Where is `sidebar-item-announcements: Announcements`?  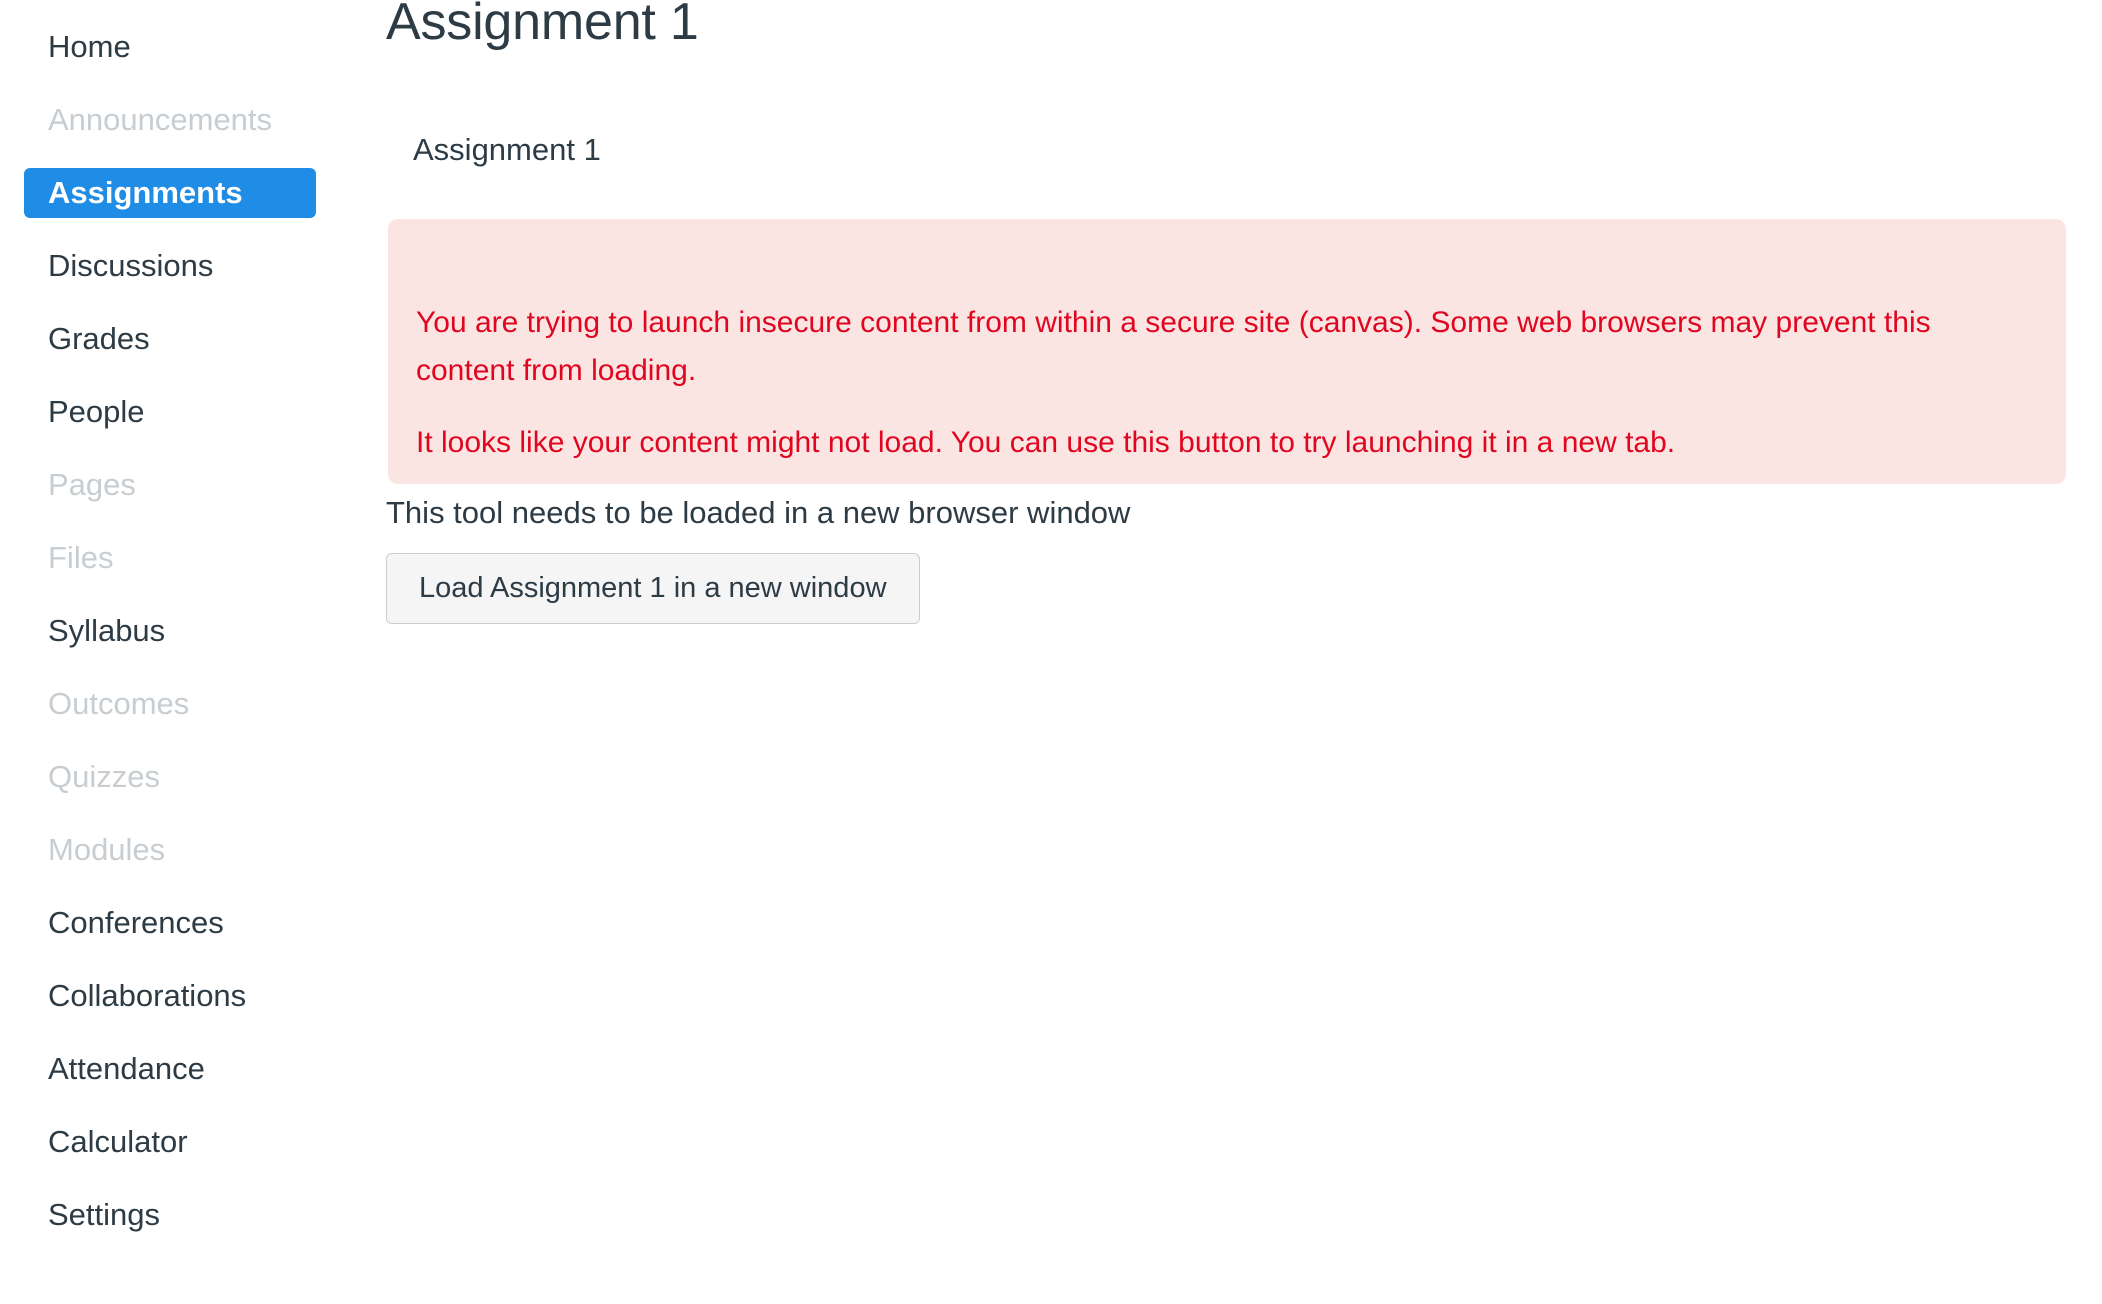 sidebar-item-announcements: Announcements is located at coordinates (160, 119).